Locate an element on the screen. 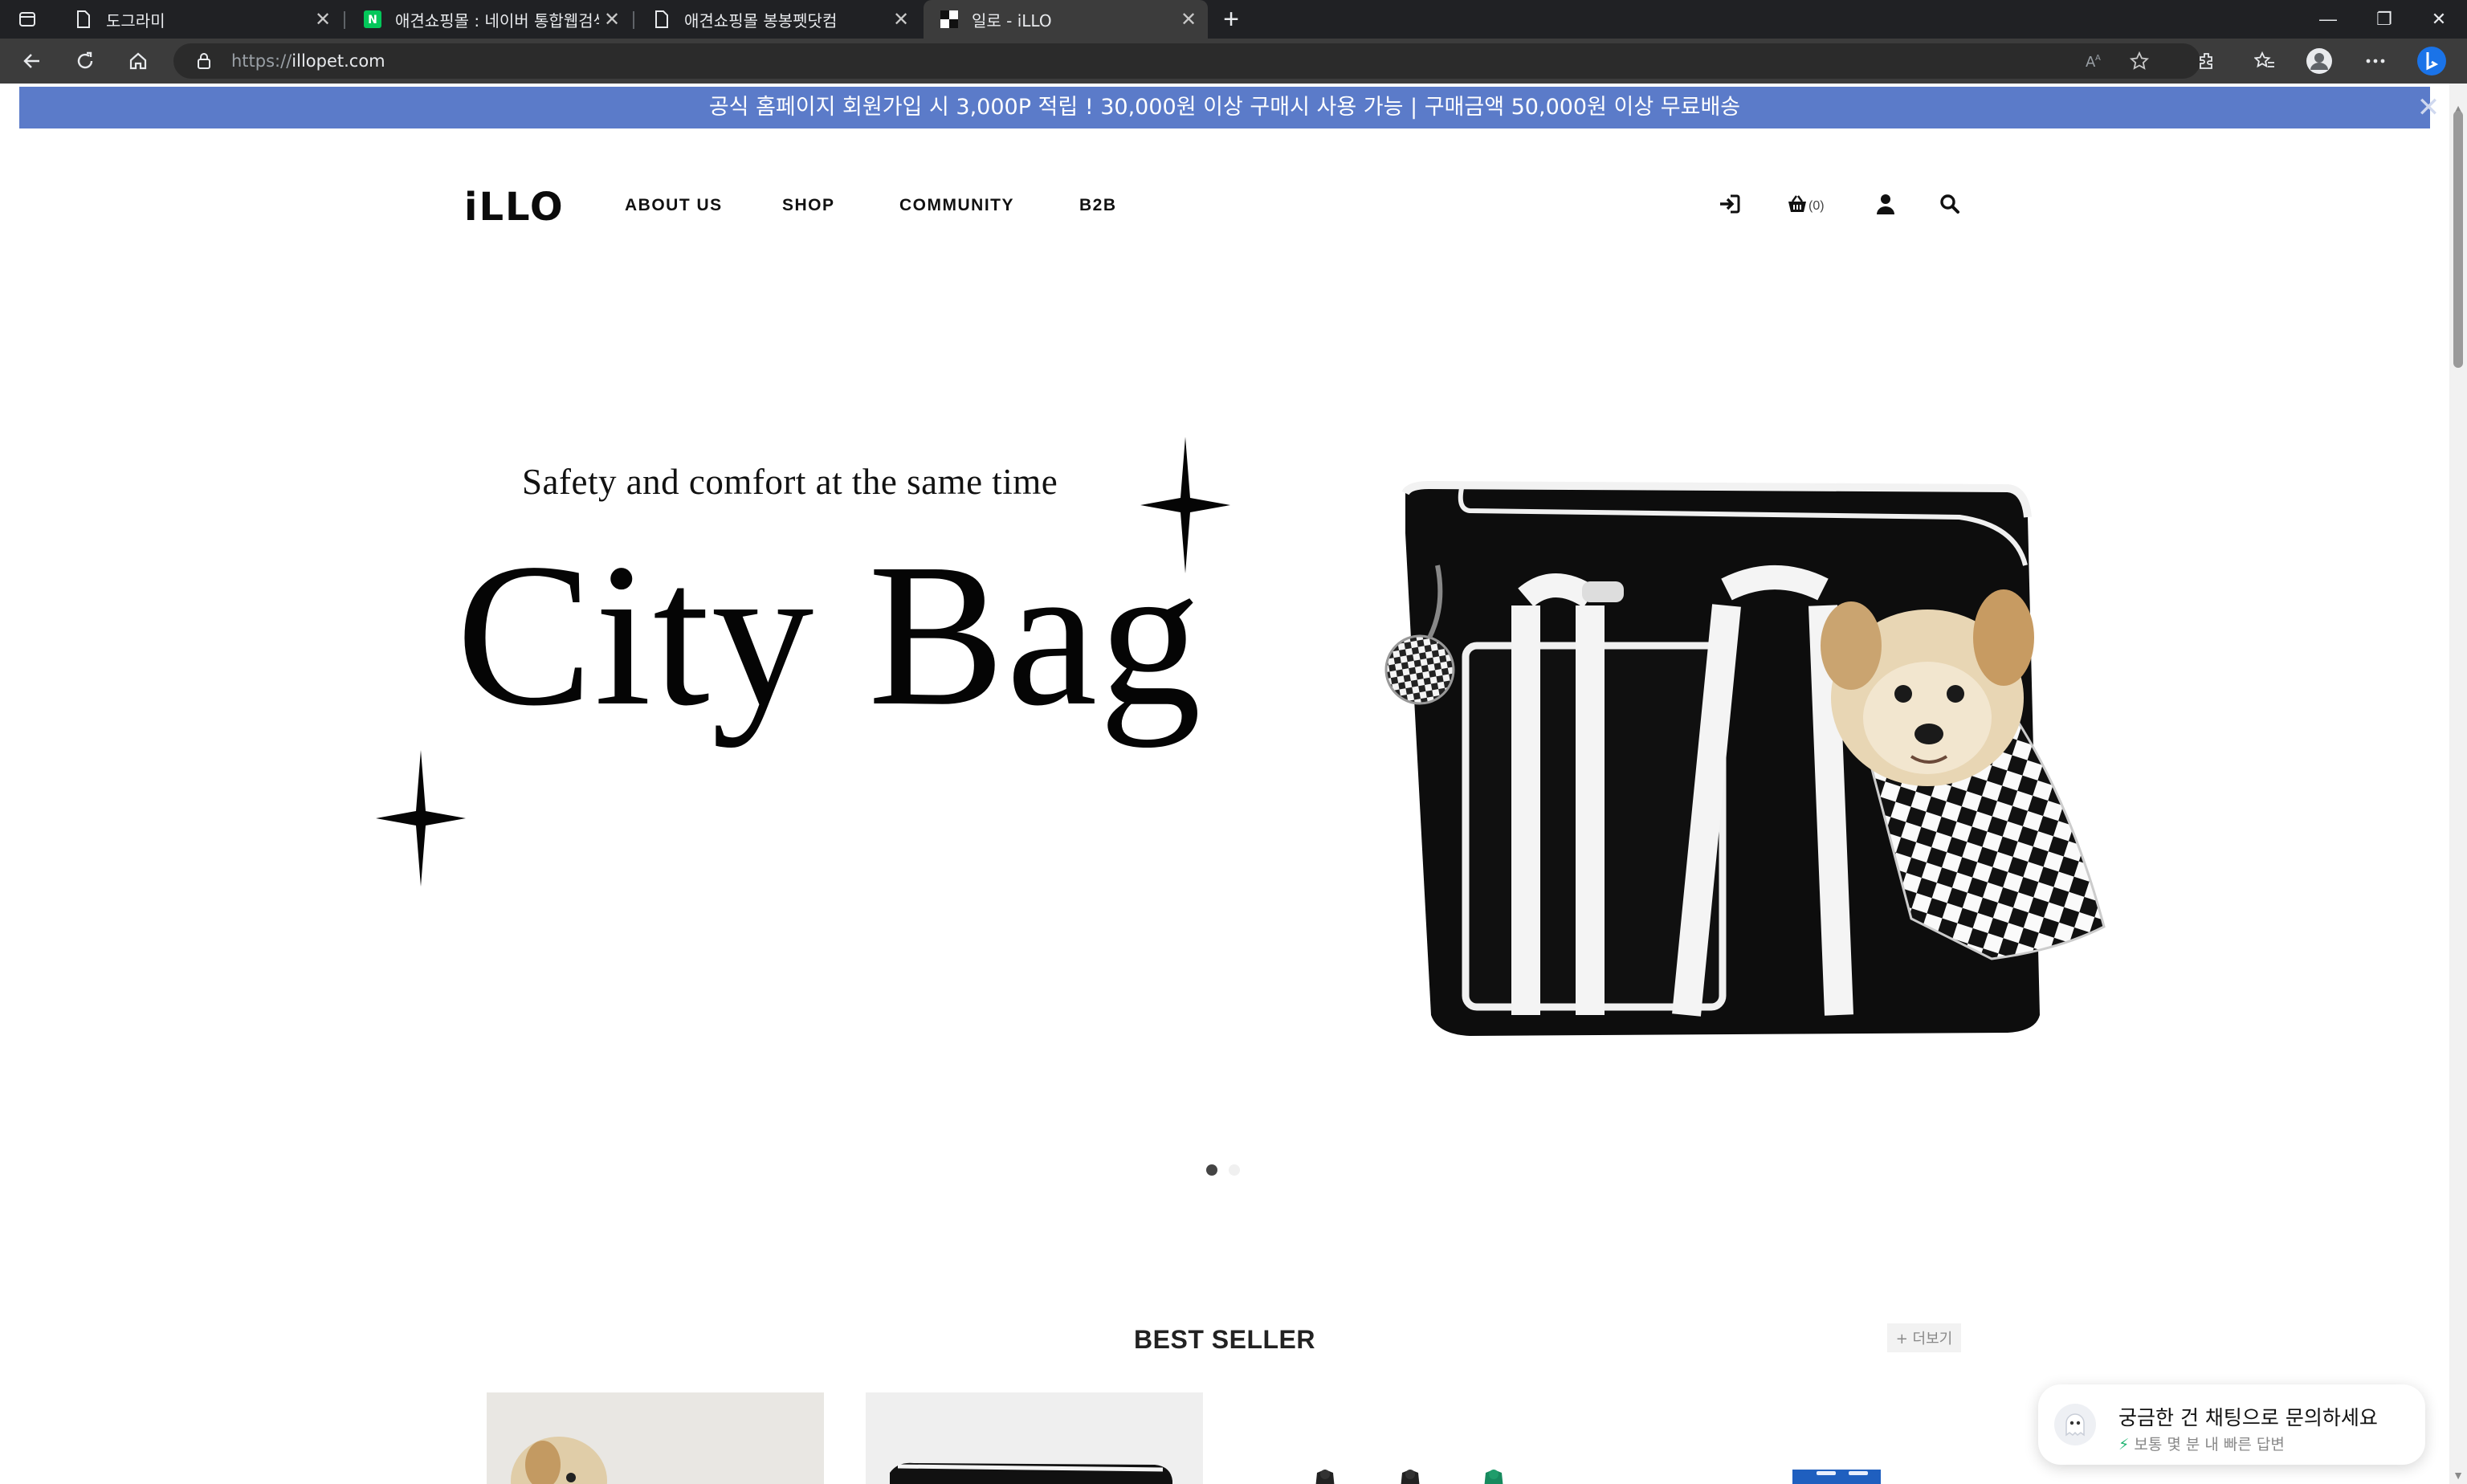  promo-close-icon: ✕ is located at coordinates (2428, 107).